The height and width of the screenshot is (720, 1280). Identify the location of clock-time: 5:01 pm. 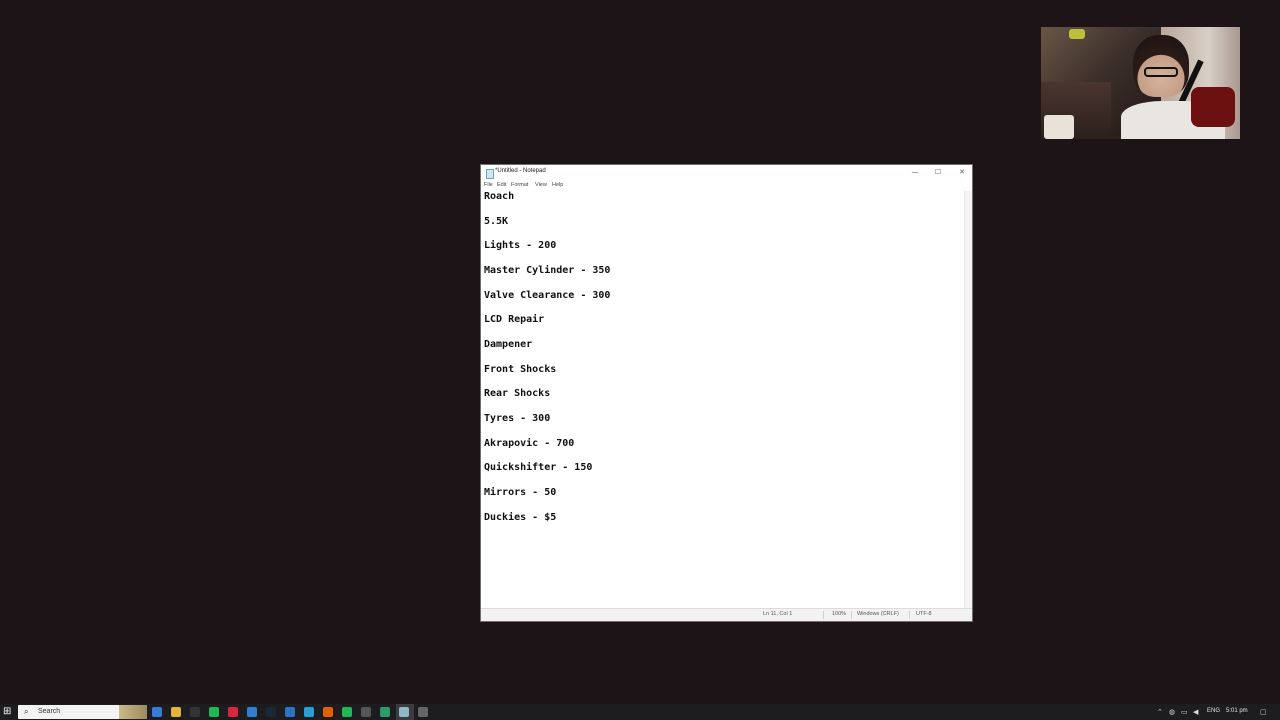
(1237, 711).